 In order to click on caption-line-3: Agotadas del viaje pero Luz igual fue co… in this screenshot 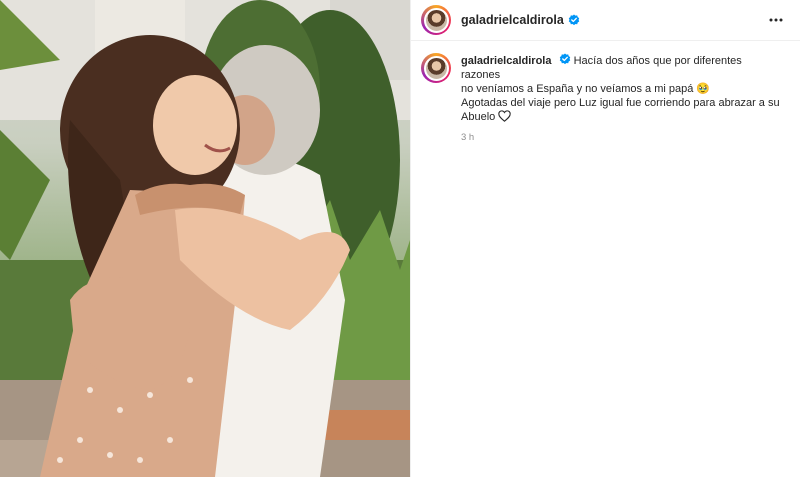, I will do `click(620, 103)`.